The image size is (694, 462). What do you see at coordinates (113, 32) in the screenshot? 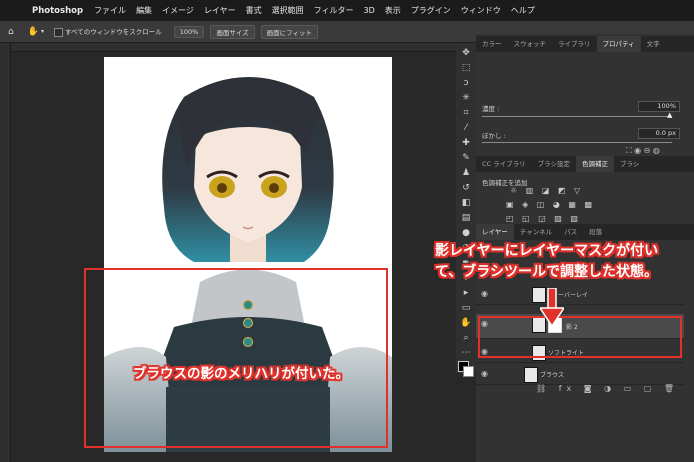
I see `scroll-all-label: すべてのウィンドウをスクロール` at bounding box center [113, 32].